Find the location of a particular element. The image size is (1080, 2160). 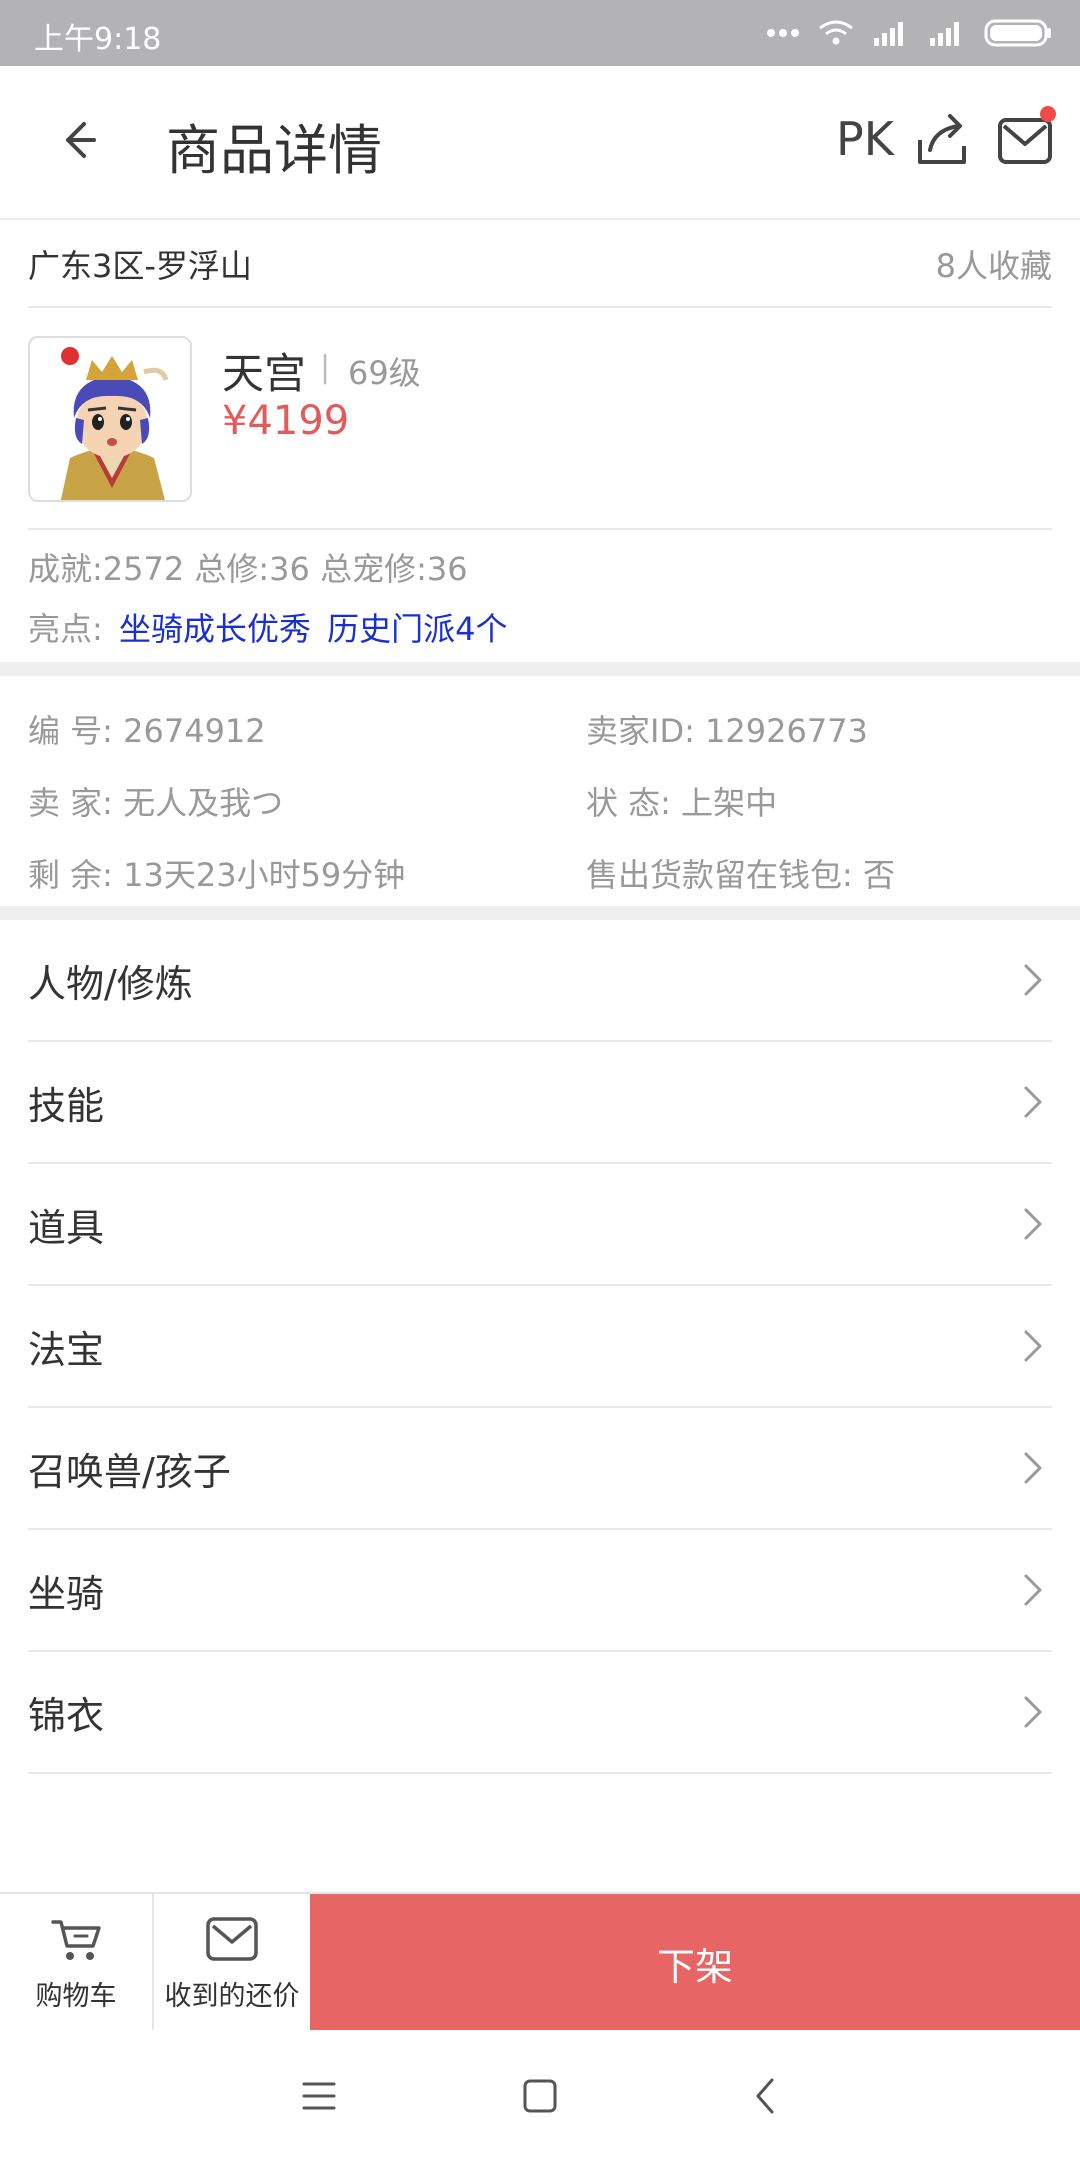

character-card: 天宫 | 69级 ¥4199 is located at coordinates (540, 420).